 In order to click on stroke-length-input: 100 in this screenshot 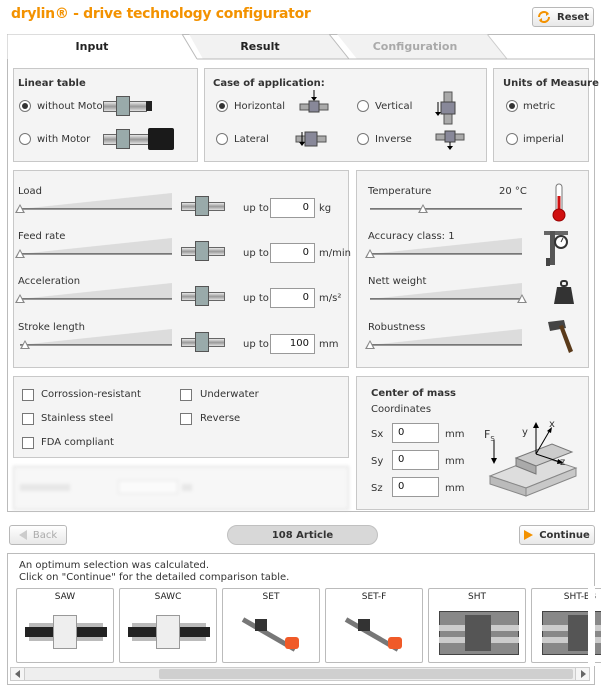, I will do `click(292, 344)`.